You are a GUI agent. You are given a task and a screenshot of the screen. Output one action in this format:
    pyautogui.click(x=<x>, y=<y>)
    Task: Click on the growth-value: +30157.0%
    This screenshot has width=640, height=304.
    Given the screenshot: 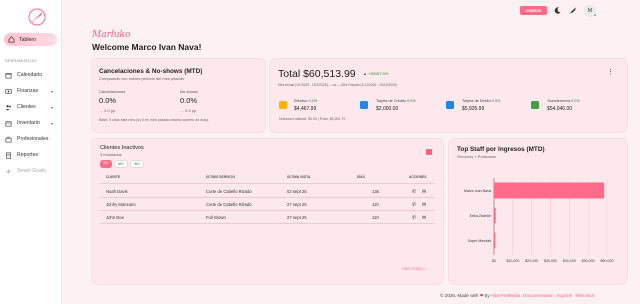 What is the action you would take?
    pyautogui.click(x=378, y=73)
    